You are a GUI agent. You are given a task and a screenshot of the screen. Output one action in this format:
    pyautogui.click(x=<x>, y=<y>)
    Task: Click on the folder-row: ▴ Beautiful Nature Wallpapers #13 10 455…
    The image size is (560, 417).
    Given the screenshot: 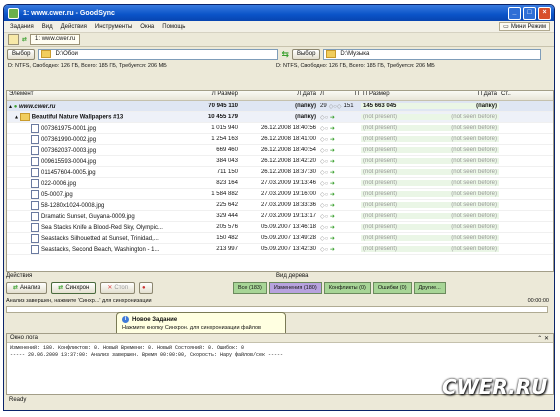 What is the action you would take?
    pyautogui.click(x=280, y=117)
    